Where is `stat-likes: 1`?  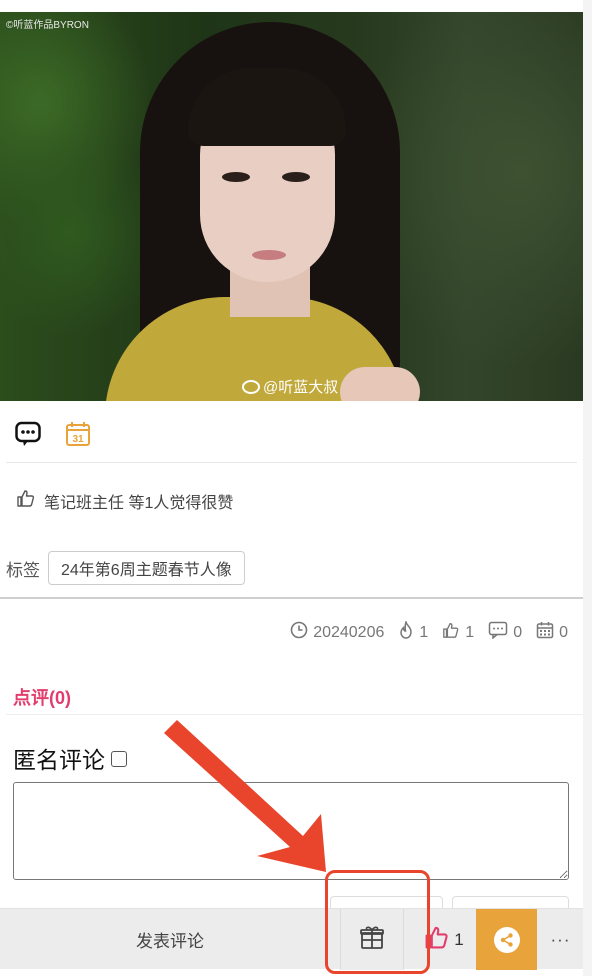 stat-likes: 1 is located at coordinates (458, 632).